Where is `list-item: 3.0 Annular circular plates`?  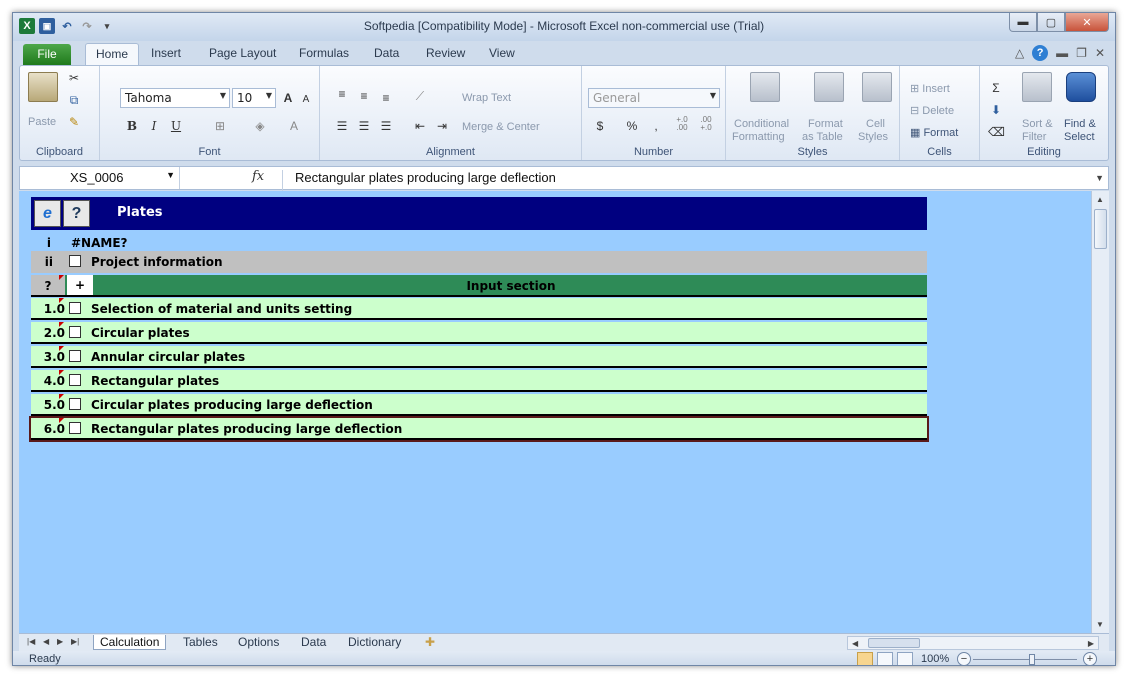 list-item: 3.0 Annular circular plates is located at coordinates (479, 357).